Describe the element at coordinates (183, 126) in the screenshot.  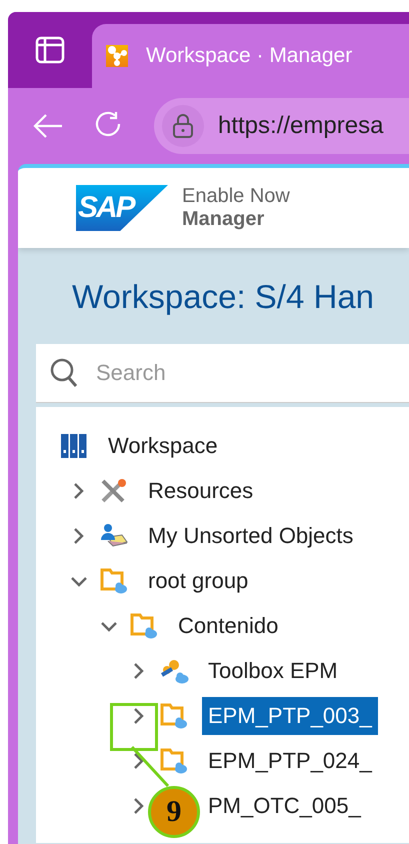
I see `lock-icon` at that location.